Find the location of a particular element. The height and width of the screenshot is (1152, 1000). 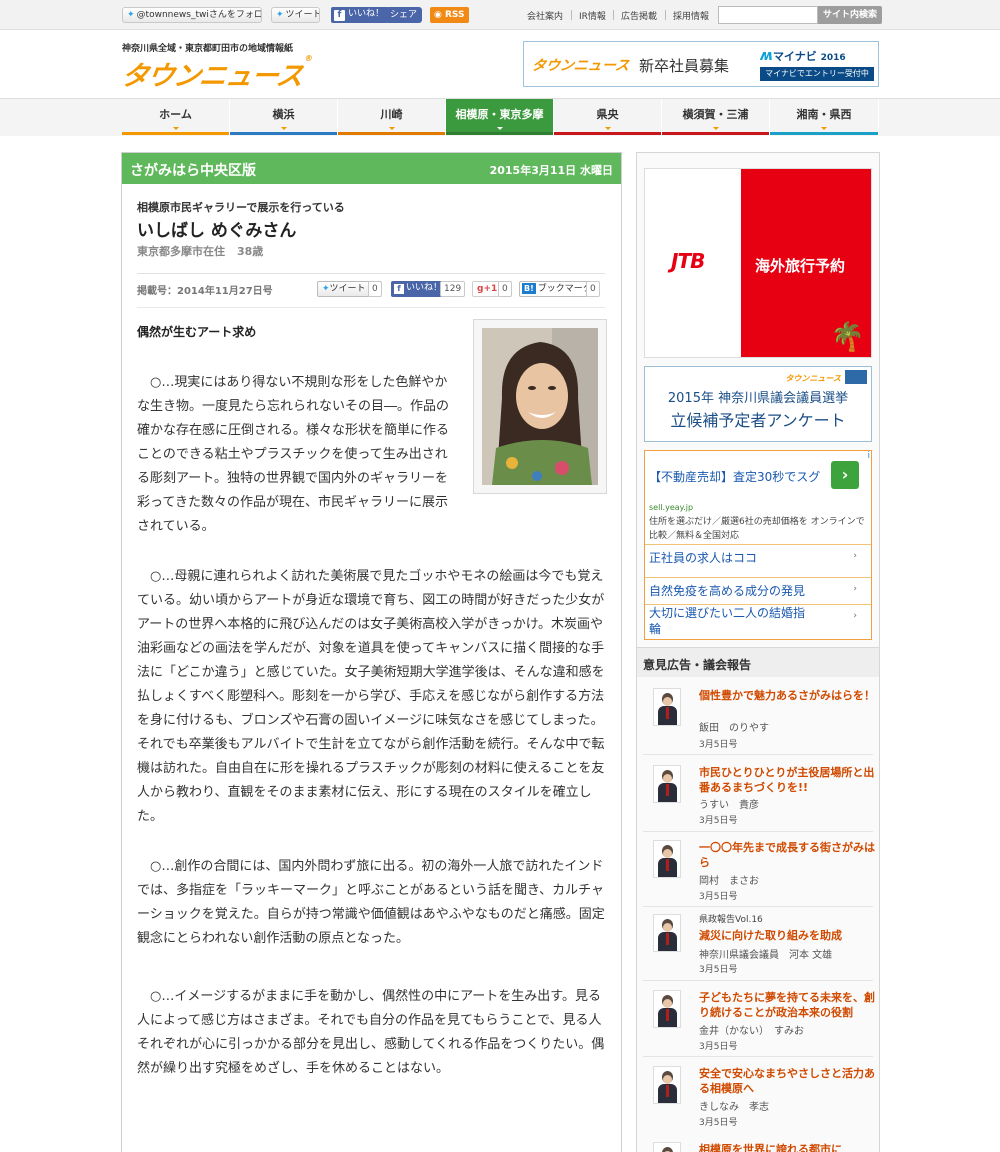

opinion-item: 相模原を世界に誇れる都市に is located at coordinates (758, 1147).